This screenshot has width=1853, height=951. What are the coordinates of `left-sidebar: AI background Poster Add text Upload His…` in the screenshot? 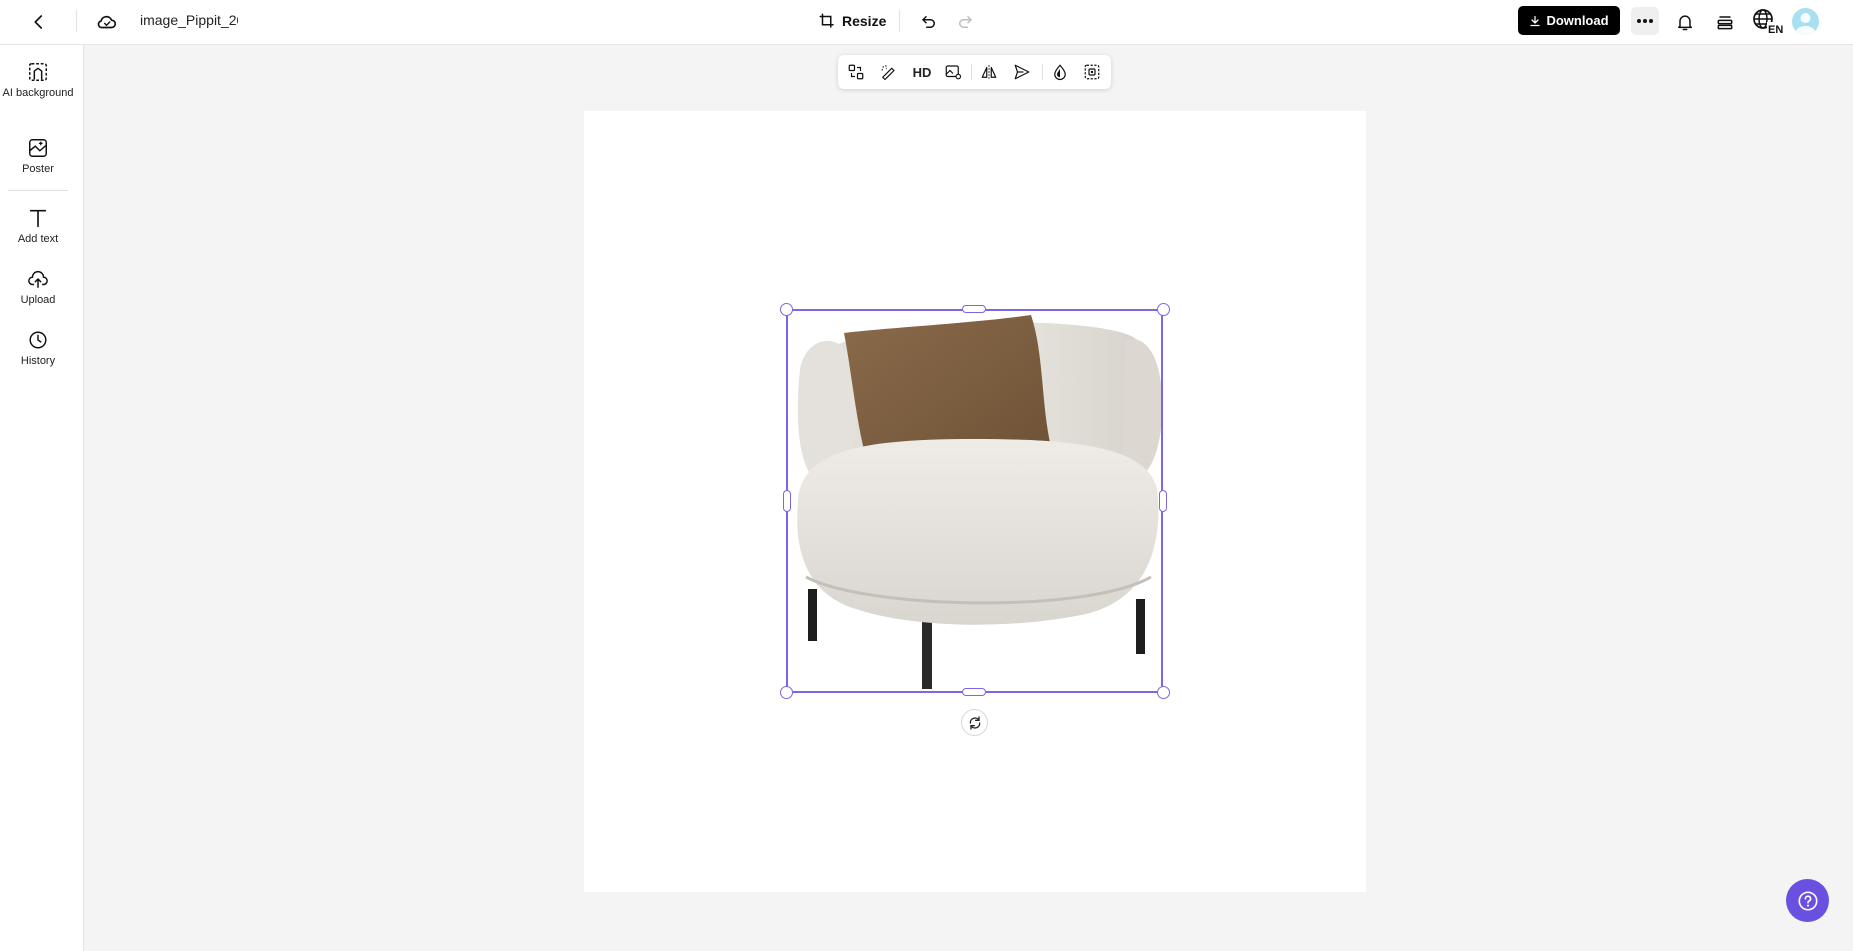 It's located at (42, 498).